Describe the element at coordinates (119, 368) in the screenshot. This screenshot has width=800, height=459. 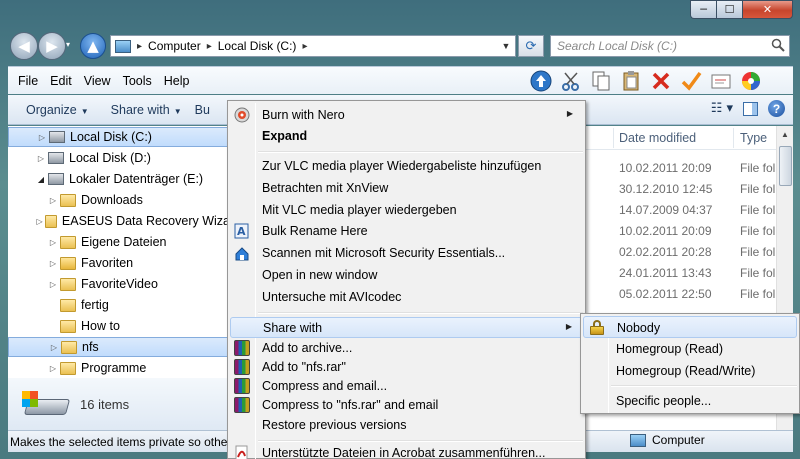
I see `tree-item: ▷ Programme` at that location.